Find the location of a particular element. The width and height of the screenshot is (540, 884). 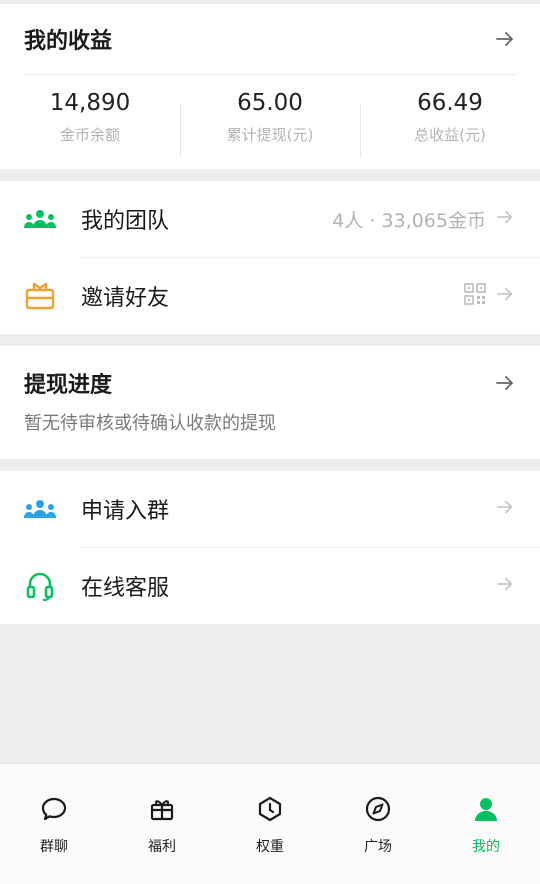

stat-total-earnings: 66.49 总收益(元) is located at coordinates (450, 124).